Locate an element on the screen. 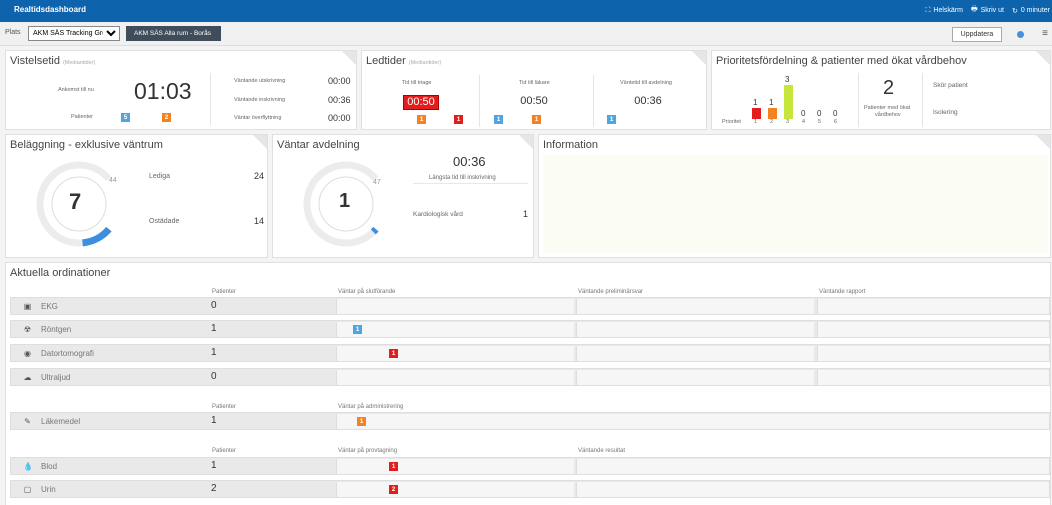 This screenshot has width=1052, height=505. prio-axis-tick: 6 is located at coordinates (836, 122).